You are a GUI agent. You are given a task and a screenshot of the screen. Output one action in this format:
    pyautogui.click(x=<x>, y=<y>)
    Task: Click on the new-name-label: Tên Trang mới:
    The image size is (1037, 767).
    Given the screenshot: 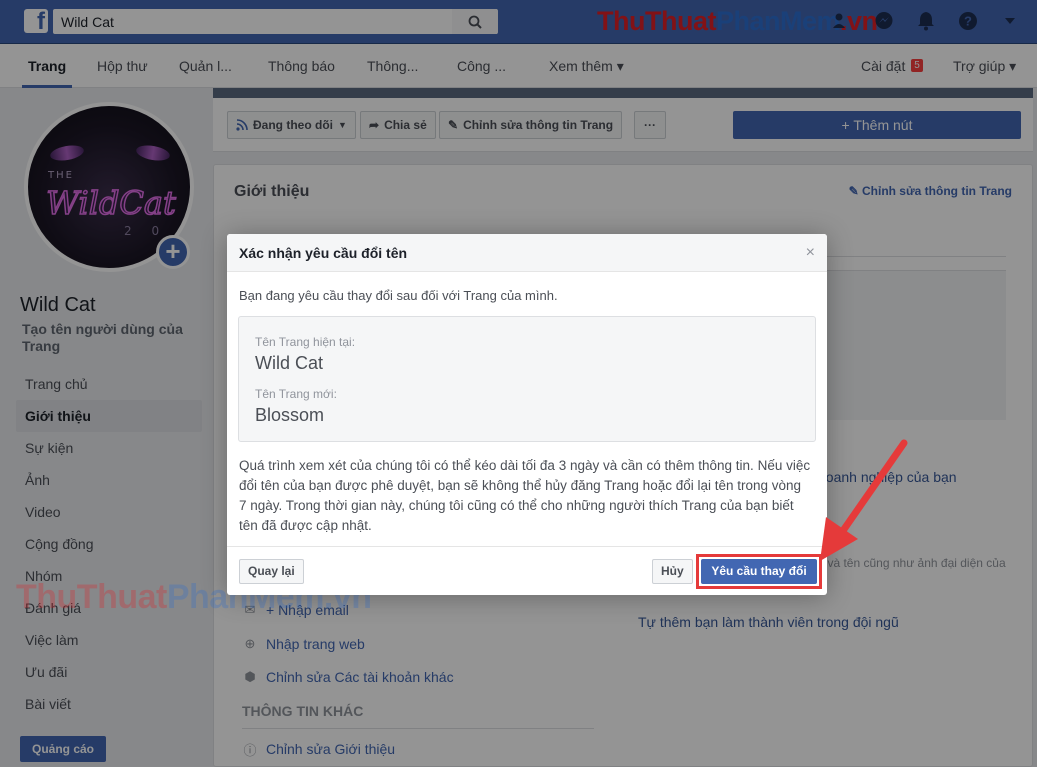 What is the action you would take?
    pyautogui.click(x=296, y=394)
    